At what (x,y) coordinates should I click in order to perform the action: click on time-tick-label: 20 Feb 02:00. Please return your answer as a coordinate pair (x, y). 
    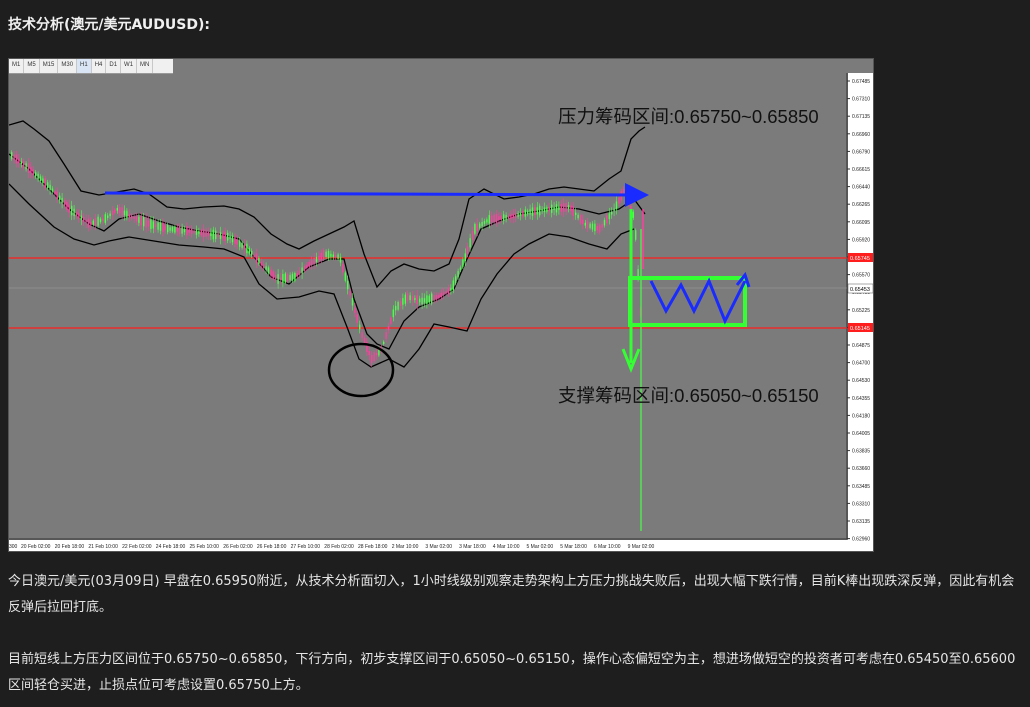
    Looking at the image, I should click on (36, 547).